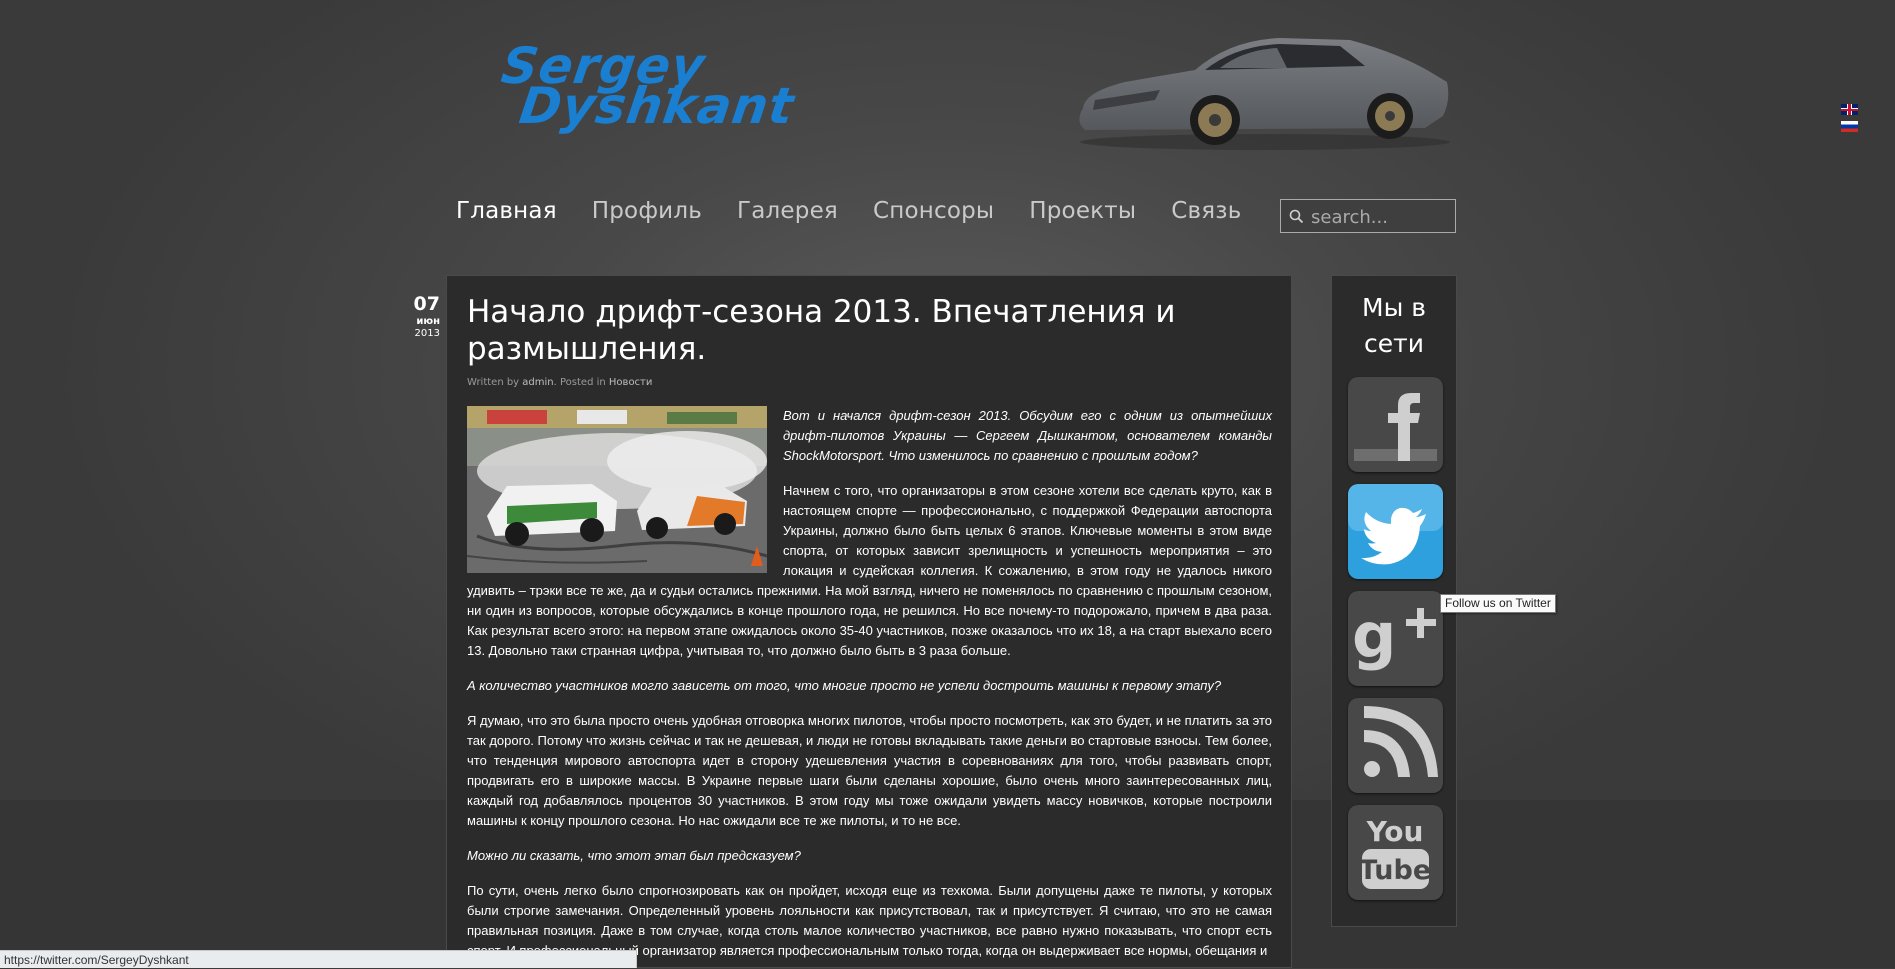  What do you see at coordinates (933, 215) in the screenshot?
I see `nav-item-sponsors: Спонсоры` at bounding box center [933, 215].